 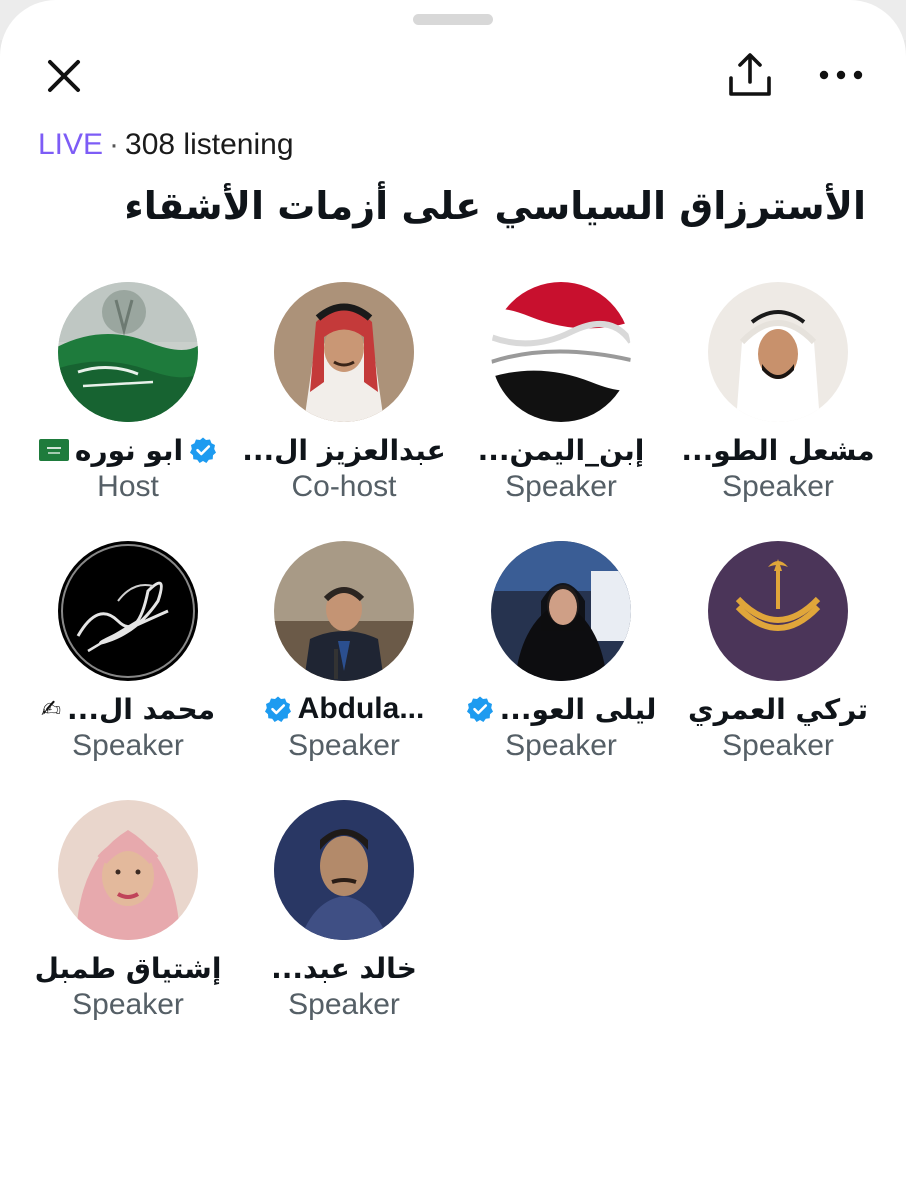 I want to click on saudi-flag-icon, so click(x=53, y=450).